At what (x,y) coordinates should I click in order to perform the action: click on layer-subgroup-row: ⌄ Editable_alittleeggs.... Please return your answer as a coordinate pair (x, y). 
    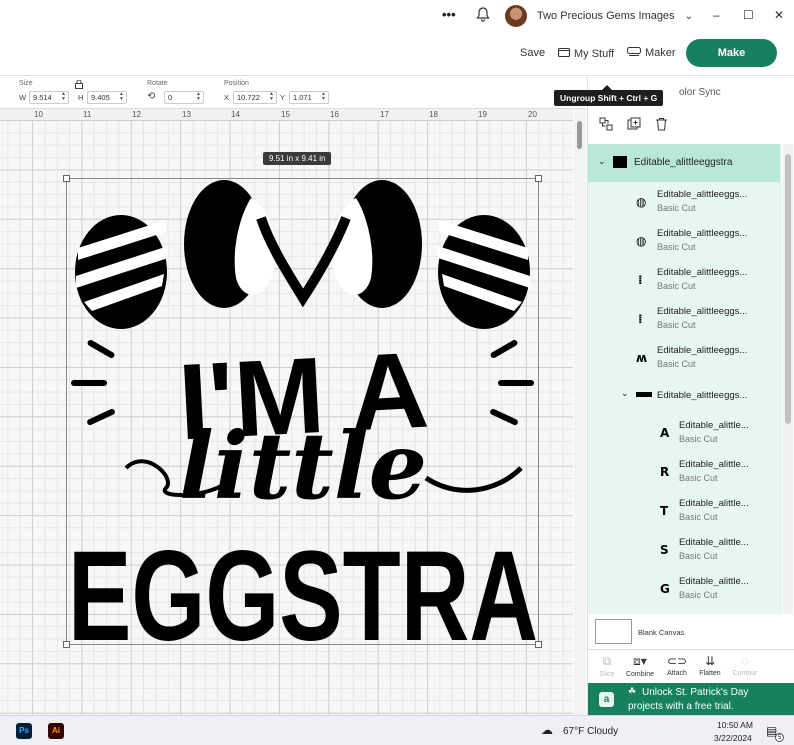
    Looking at the image, I should click on (684, 395).